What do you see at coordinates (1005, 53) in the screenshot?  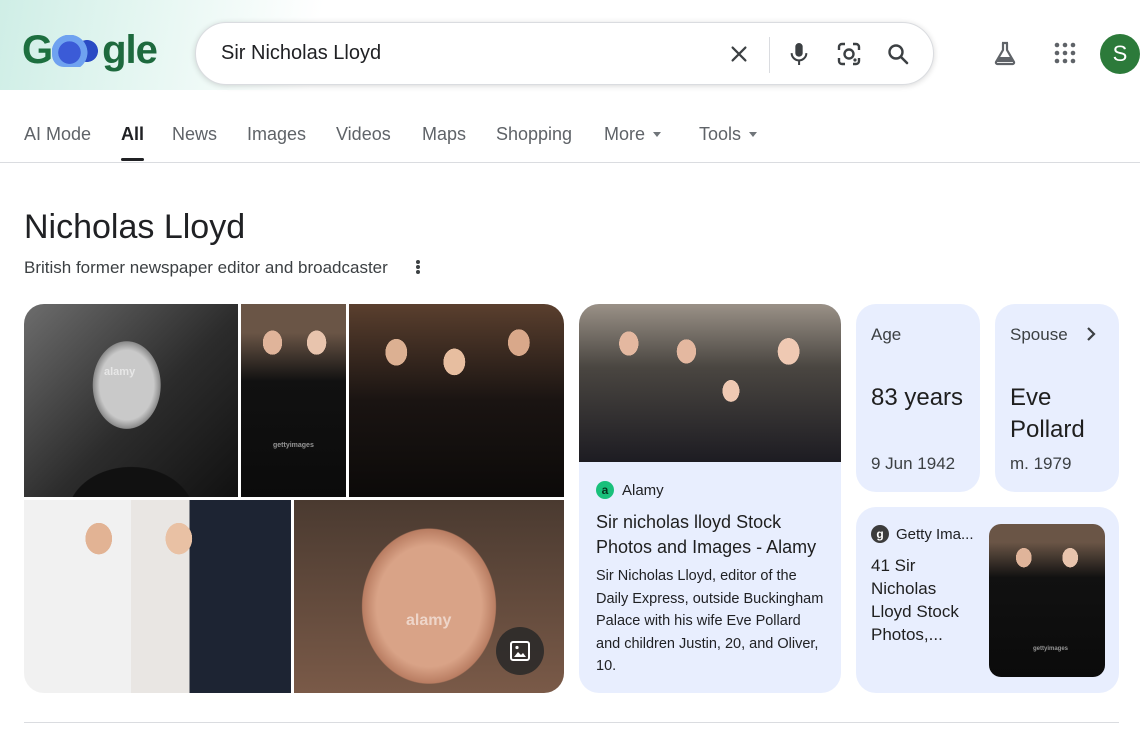 I see `labs-flask-icon` at bounding box center [1005, 53].